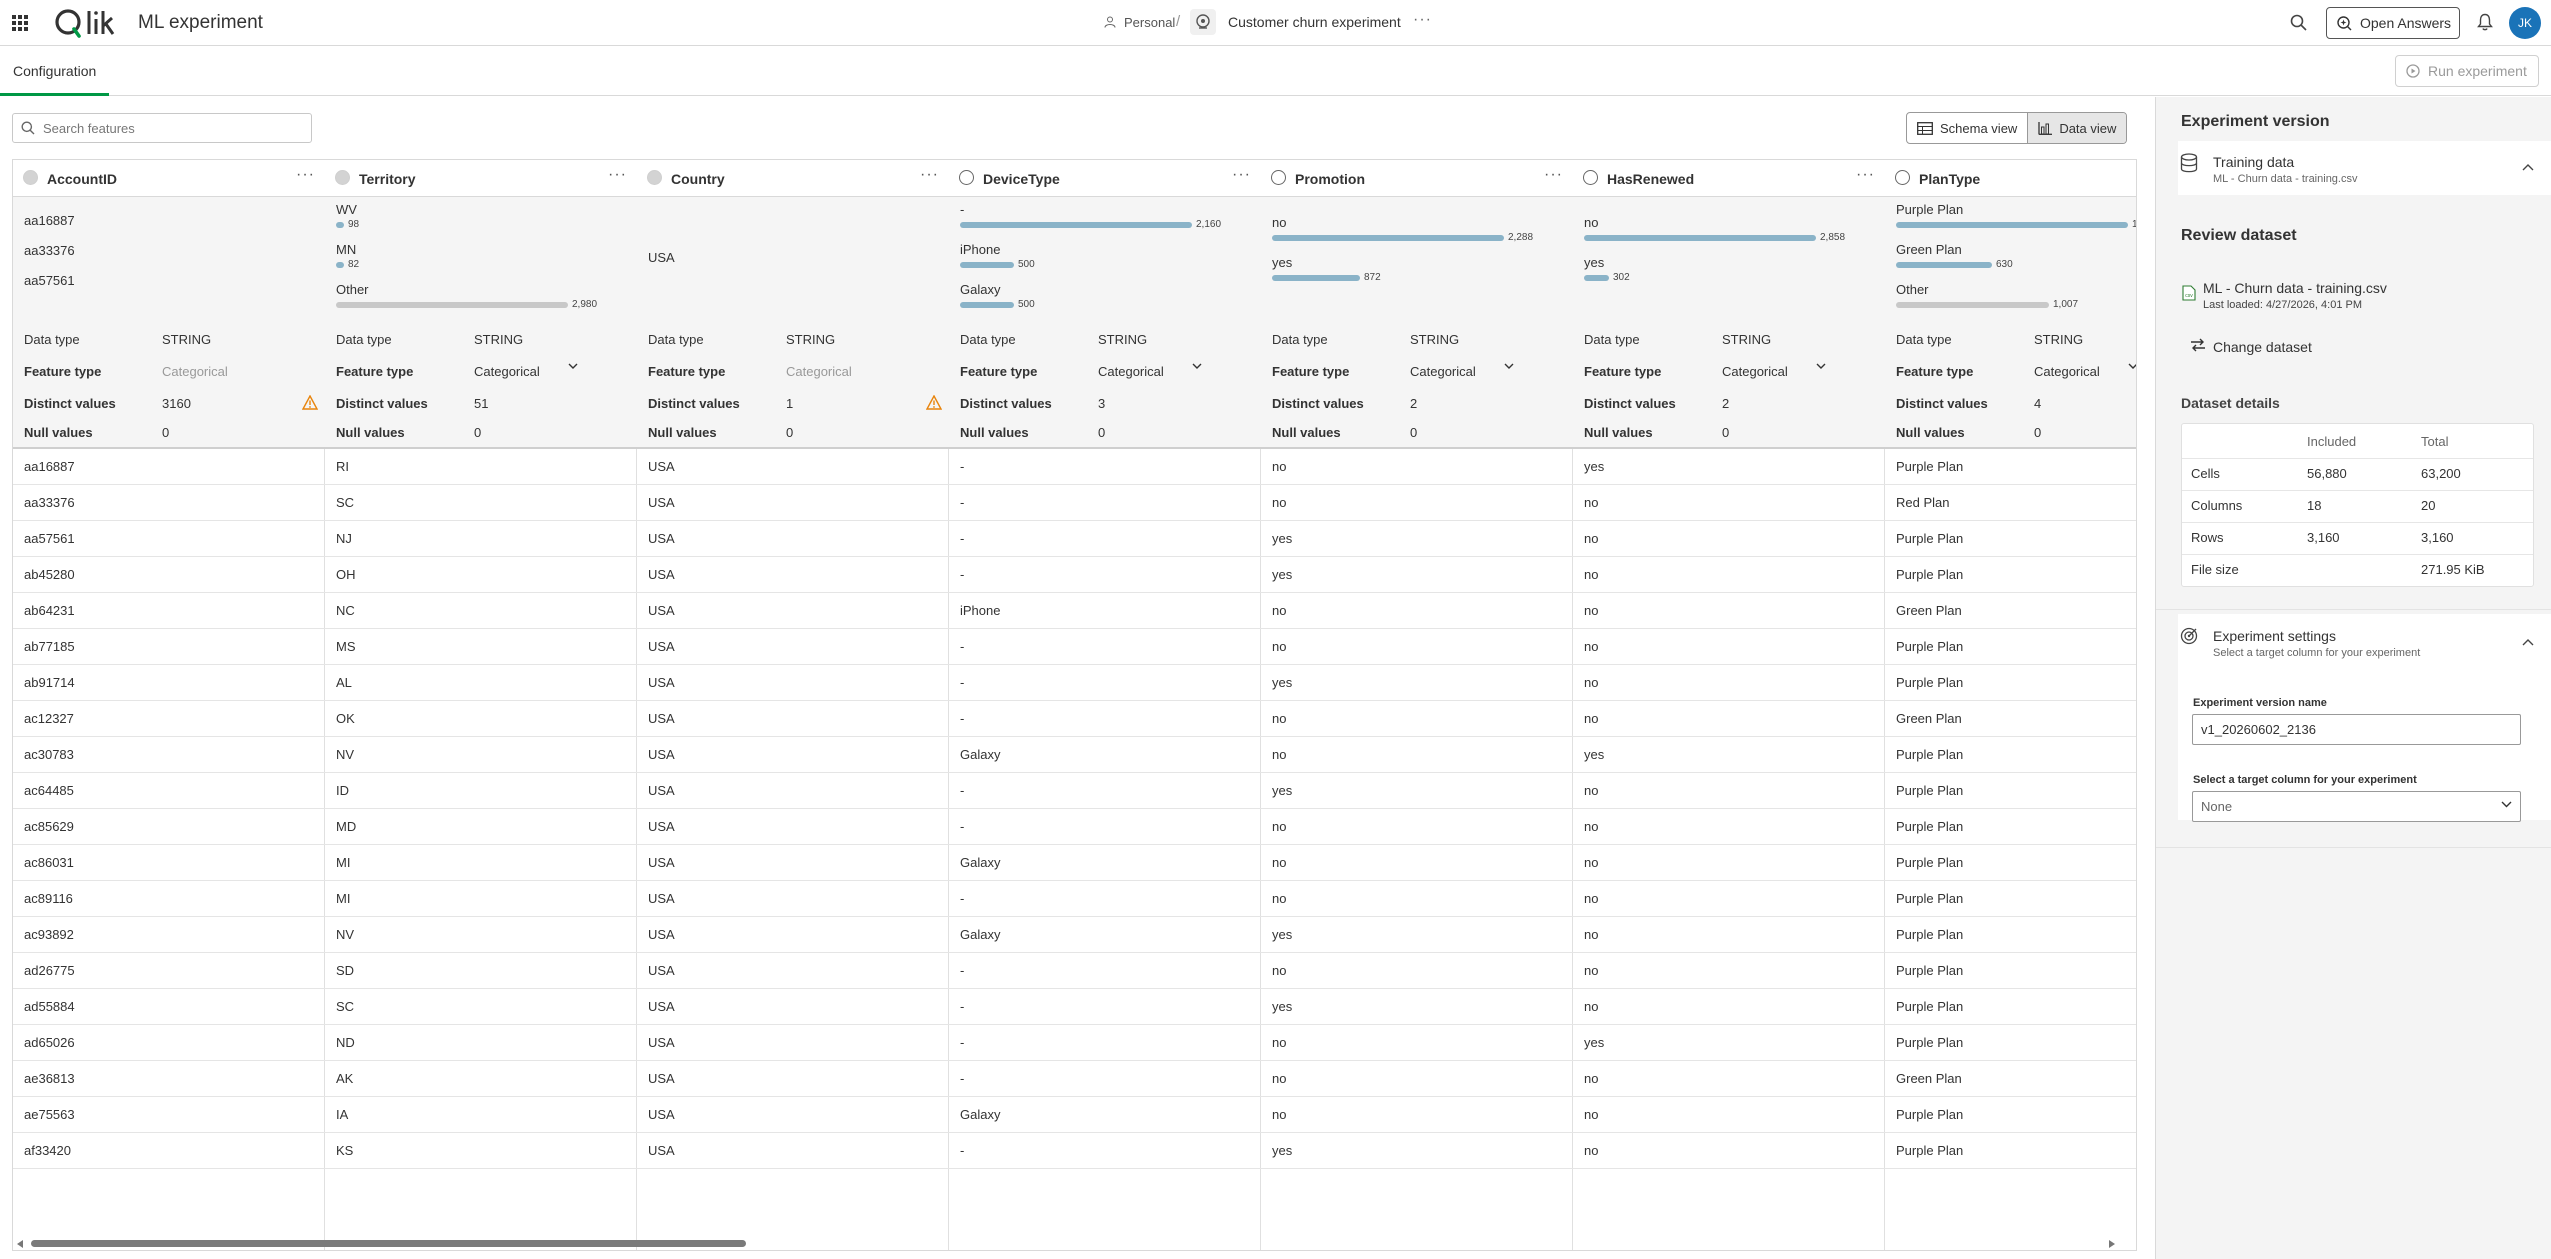  What do you see at coordinates (481, 503) in the screenshot?
I see `table-cell: SC` at bounding box center [481, 503].